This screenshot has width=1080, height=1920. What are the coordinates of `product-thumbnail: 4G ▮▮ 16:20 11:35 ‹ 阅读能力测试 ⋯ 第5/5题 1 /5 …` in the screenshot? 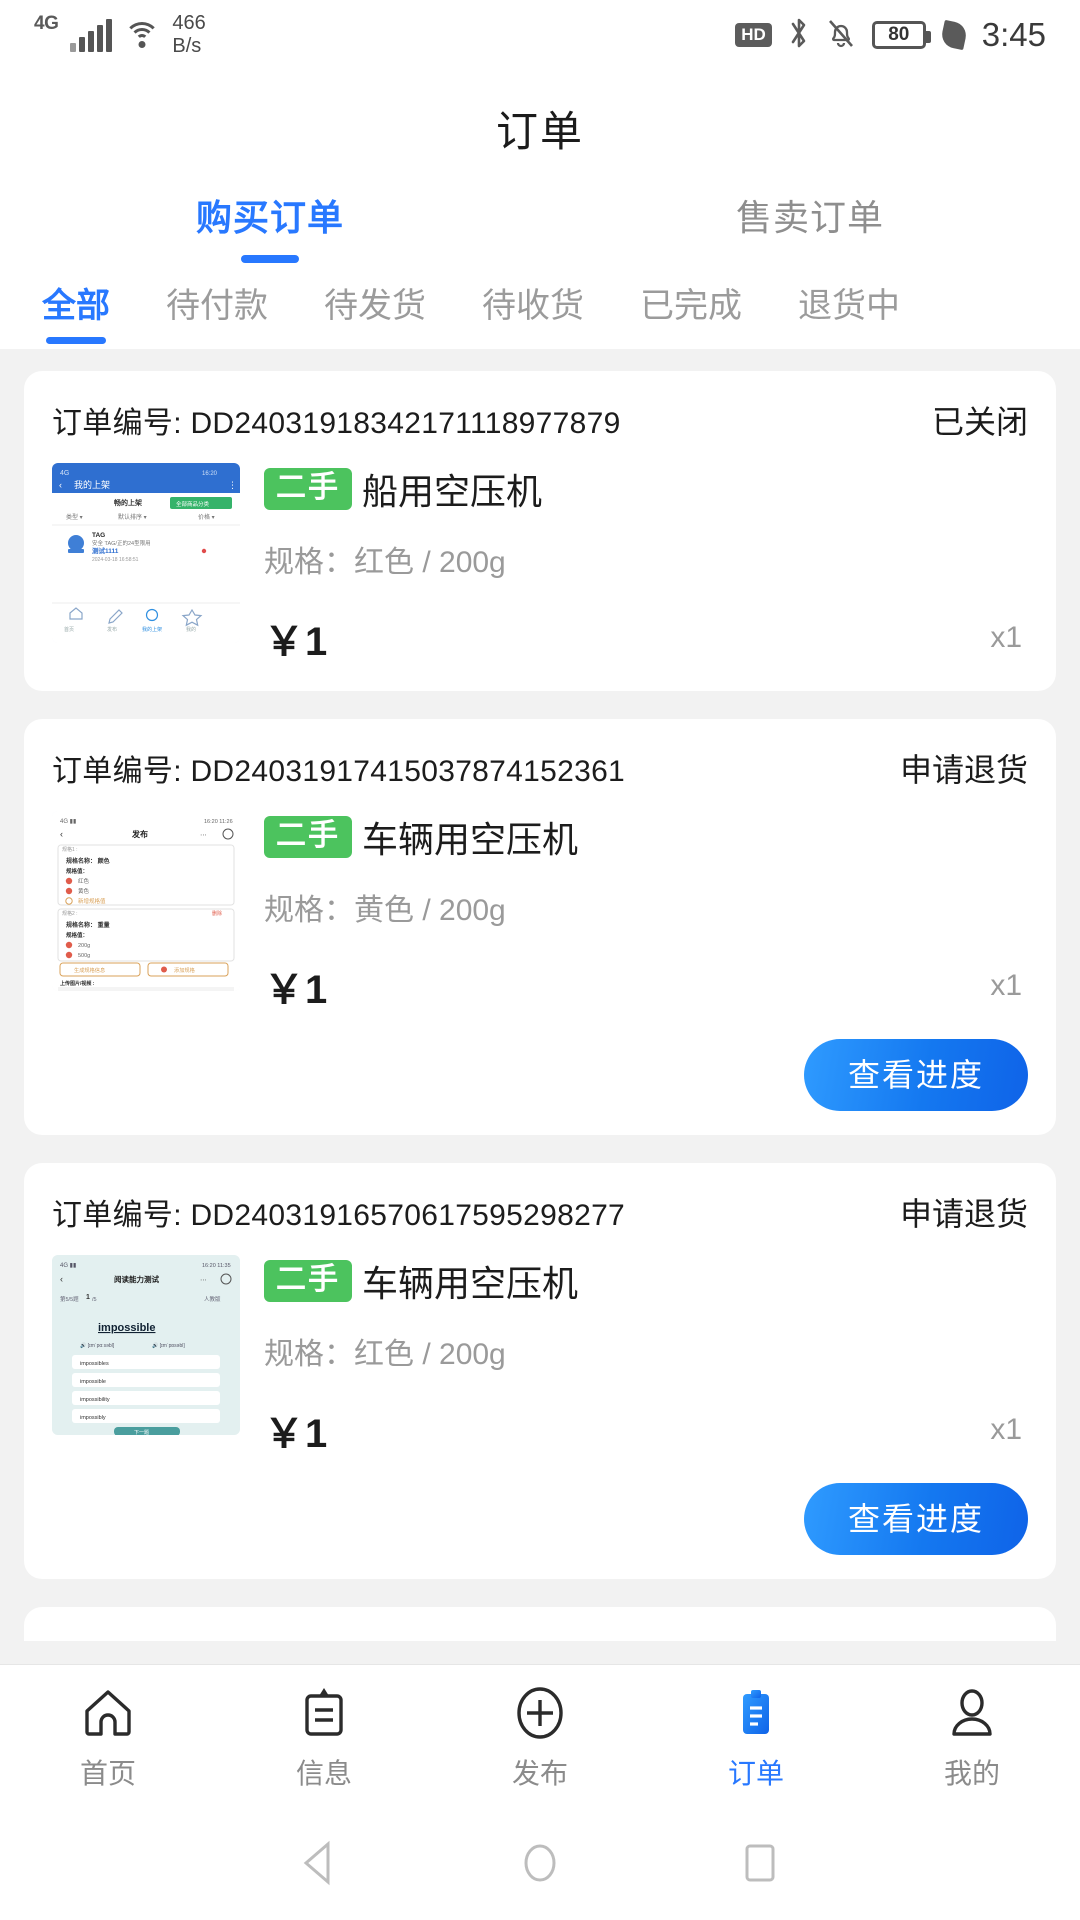 It's located at (146, 1345).